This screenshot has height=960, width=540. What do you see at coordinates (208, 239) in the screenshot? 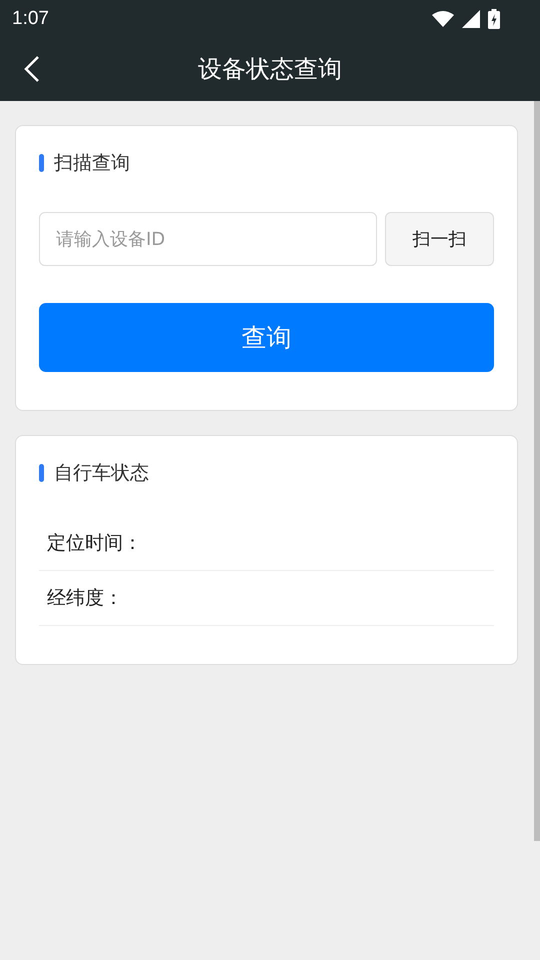
I see `device-id-field: 请输入设备ID` at bounding box center [208, 239].